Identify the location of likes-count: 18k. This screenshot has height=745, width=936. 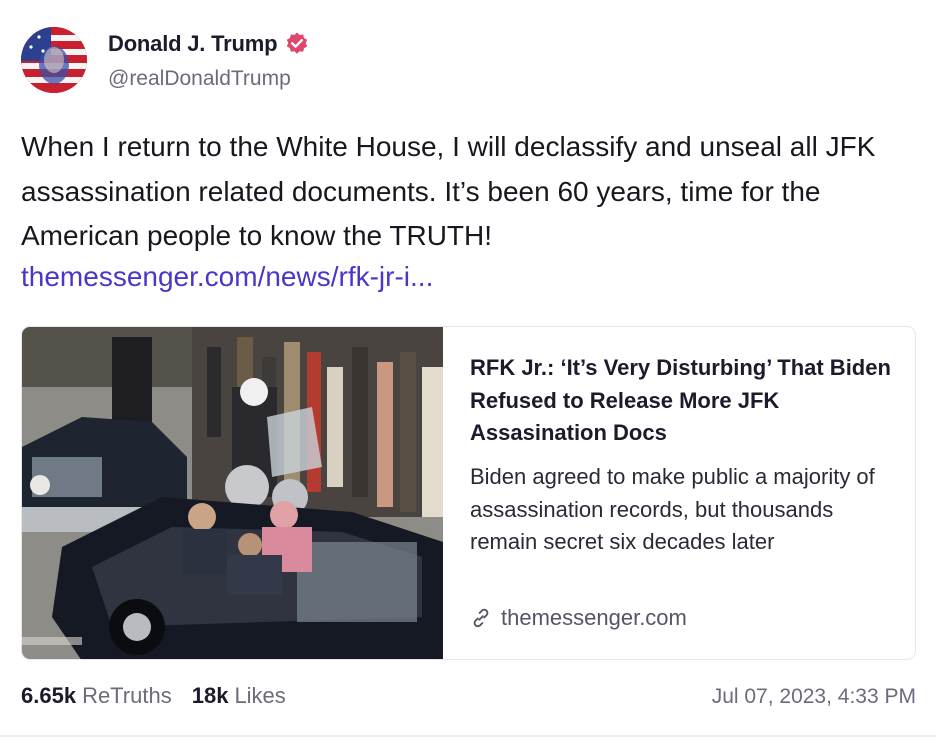
(210, 695).